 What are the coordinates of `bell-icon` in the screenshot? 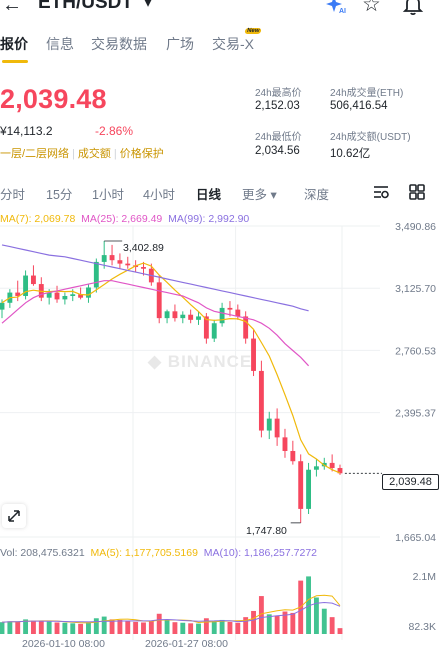 It's located at (413, 8).